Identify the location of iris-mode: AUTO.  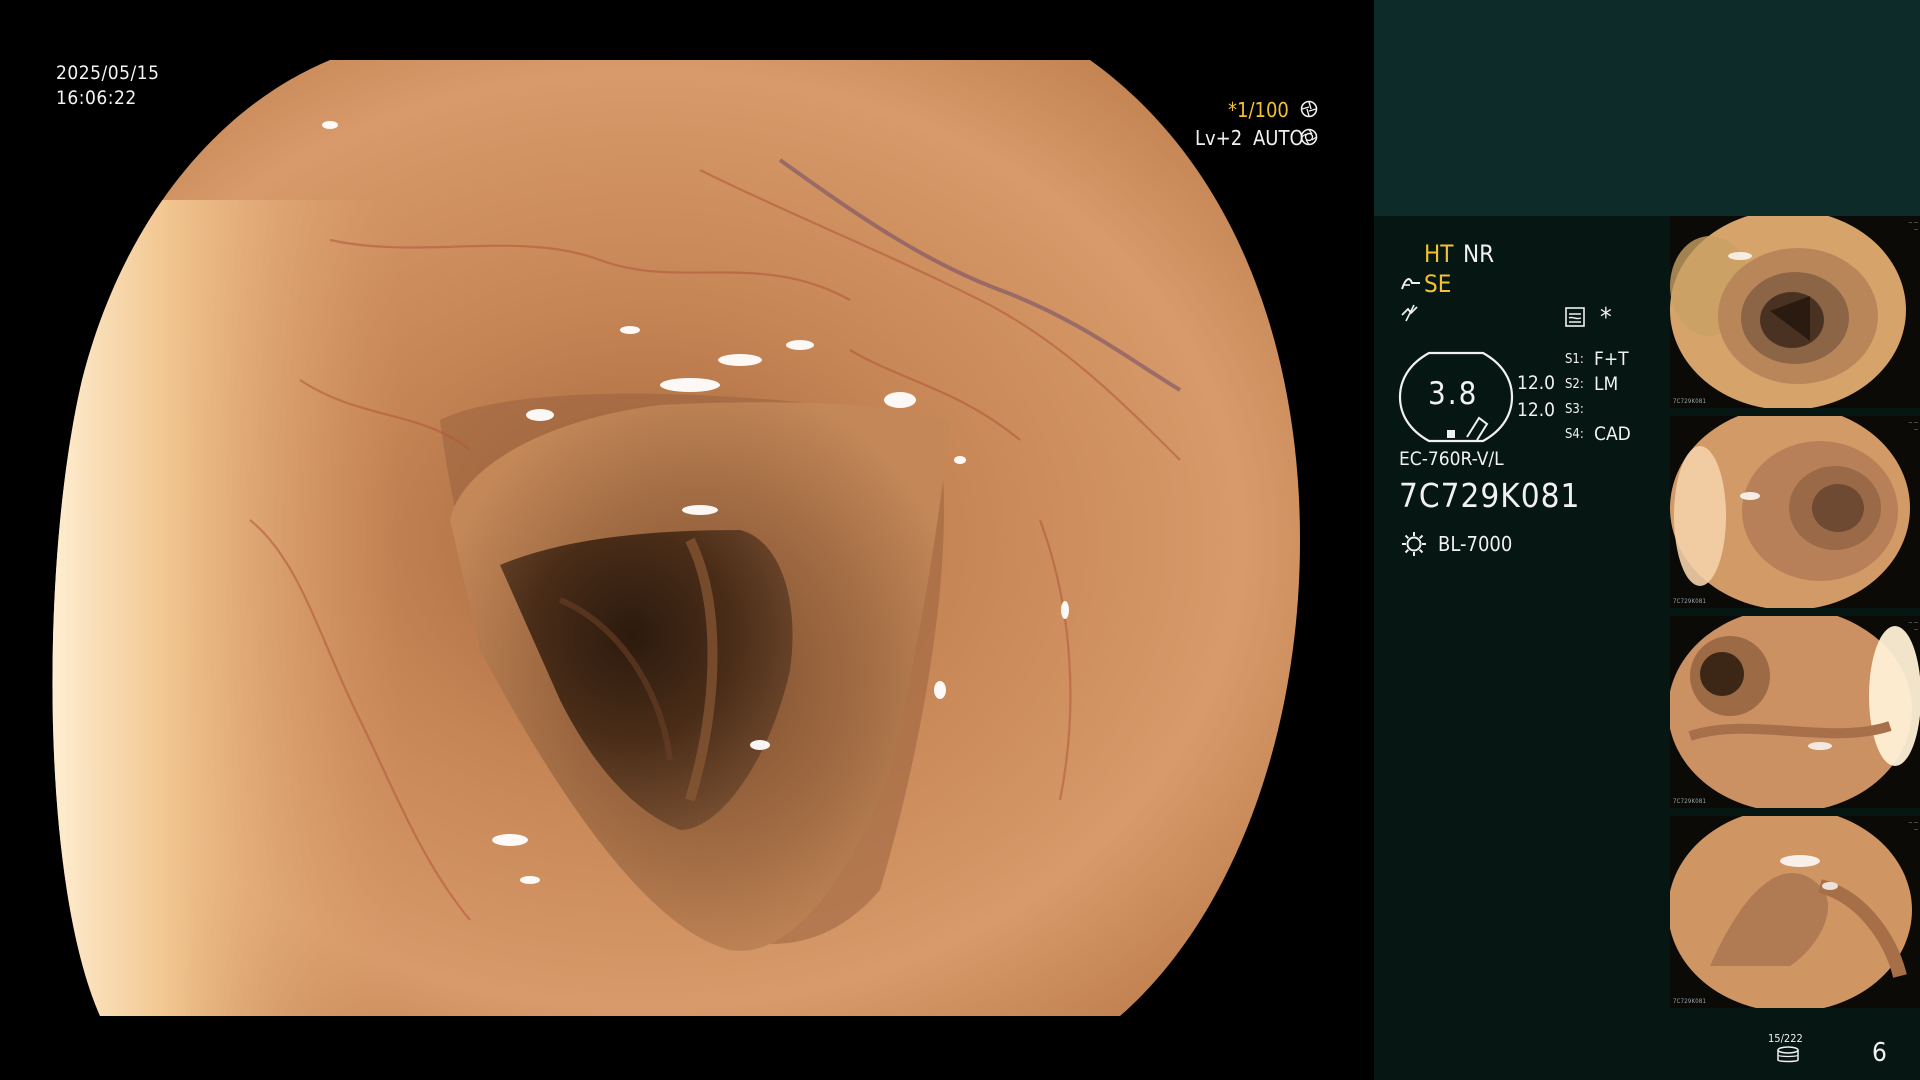
(1278, 138).